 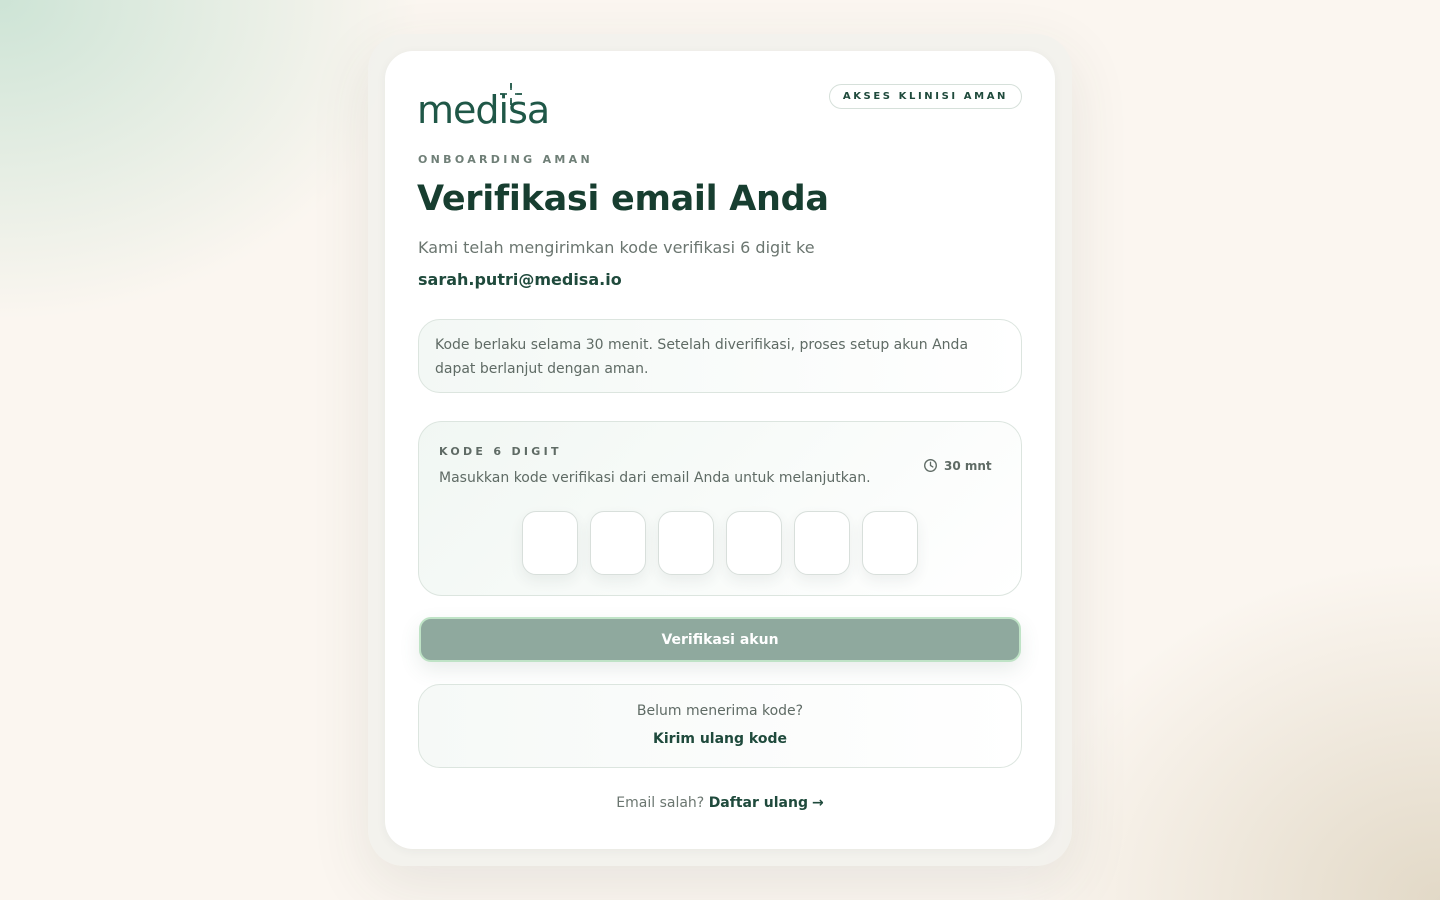 I want to click on footer: Email salah? Daftar ulang →, so click(x=720, y=803).